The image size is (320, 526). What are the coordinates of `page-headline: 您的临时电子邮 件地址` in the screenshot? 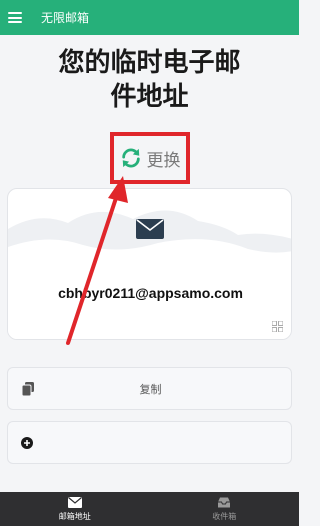 It's located at (149, 80).